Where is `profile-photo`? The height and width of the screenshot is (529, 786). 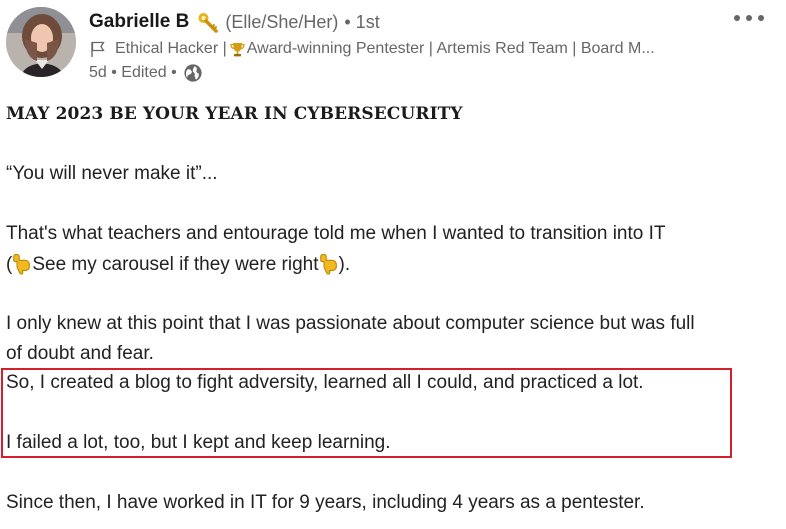 profile-photo is located at coordinates (41, 42).